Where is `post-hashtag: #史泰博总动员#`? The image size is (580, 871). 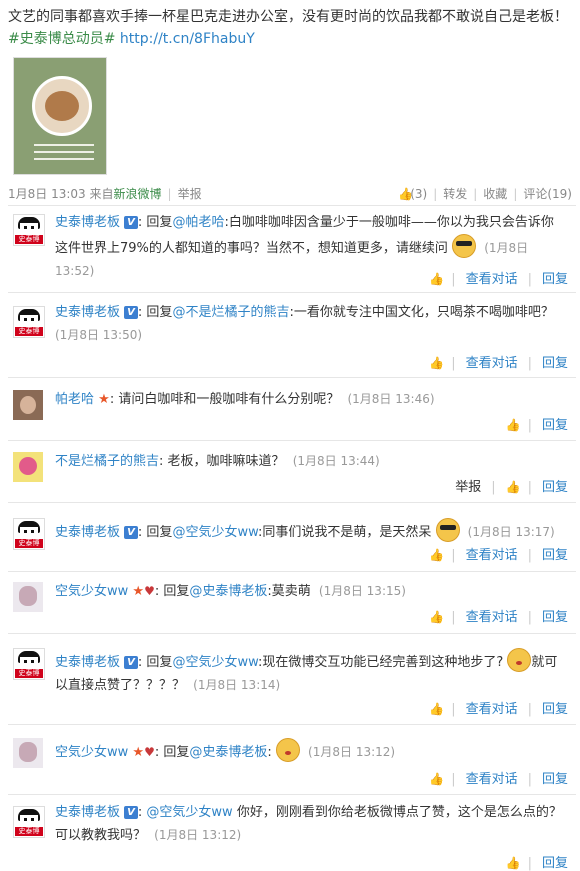
post-hashtag: #史泰博总动员# is located at coordinates (61, 39).